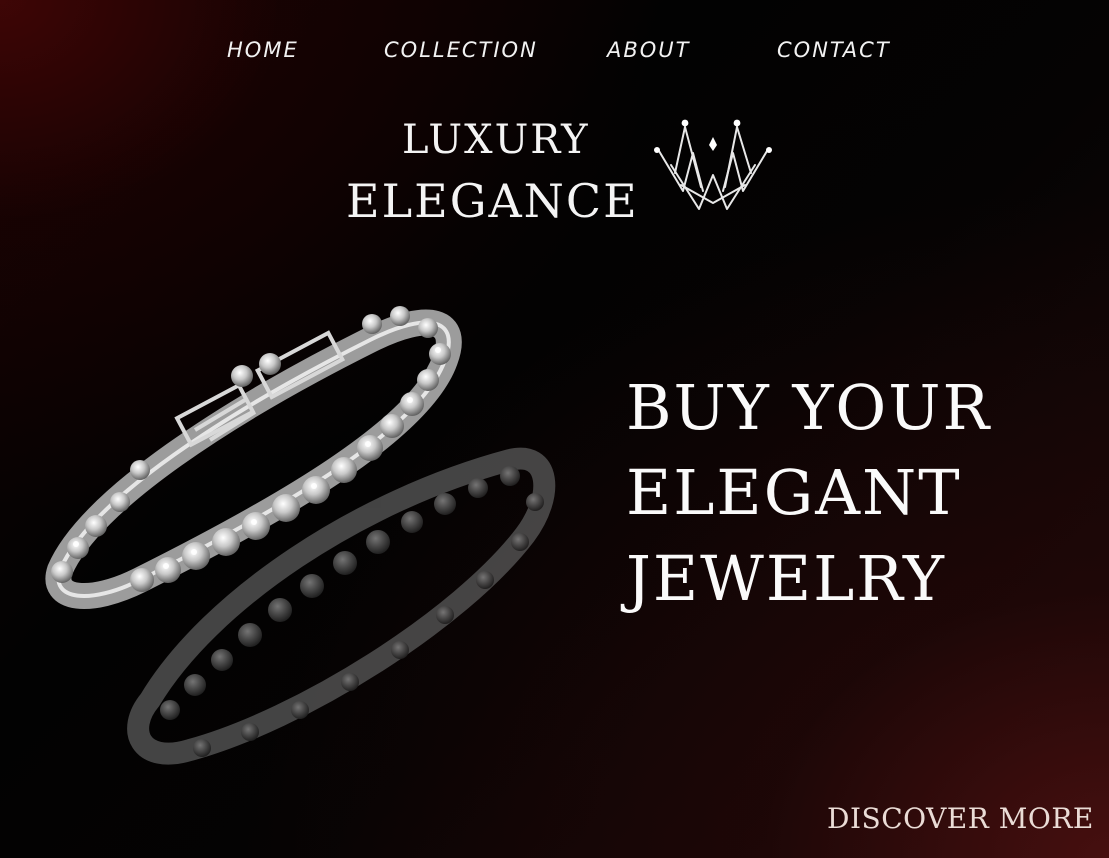 The height and width of the screenshot is (858, 1109). I want to click on logo-line-luxury: LUXURY, so click(496, 140).